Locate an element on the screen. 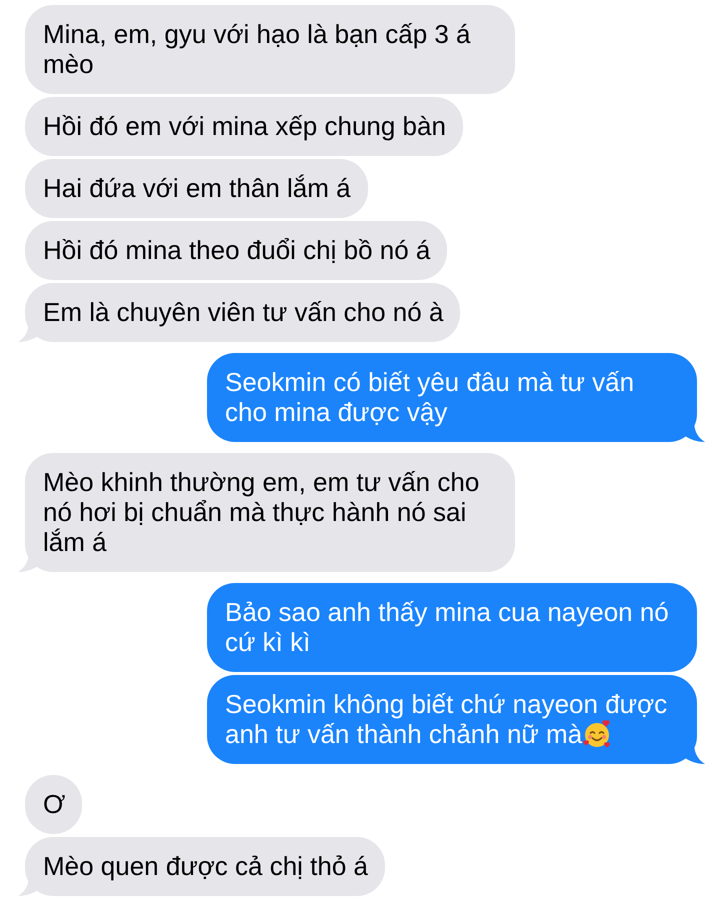 The image size is (720, 900). message-text: Hồi đó mina theo đuổi chị bồ nó á is located at coordinates (236, 250).